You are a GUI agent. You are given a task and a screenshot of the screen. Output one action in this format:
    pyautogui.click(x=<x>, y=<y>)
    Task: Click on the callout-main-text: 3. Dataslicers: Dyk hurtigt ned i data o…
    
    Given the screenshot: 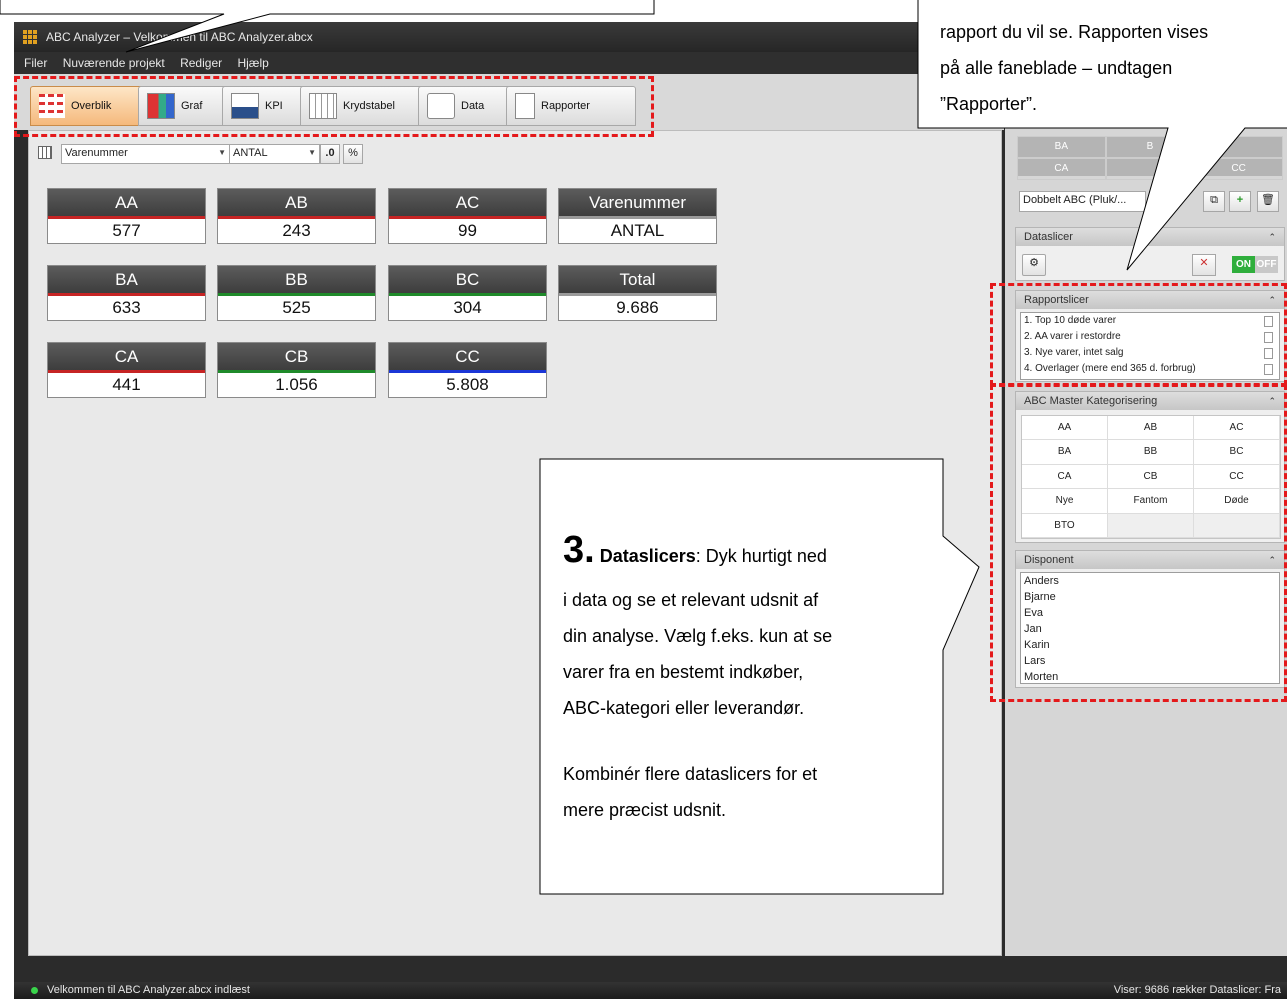 What is the action you would take?
    pyautogui.click(x=752, y=678)
    